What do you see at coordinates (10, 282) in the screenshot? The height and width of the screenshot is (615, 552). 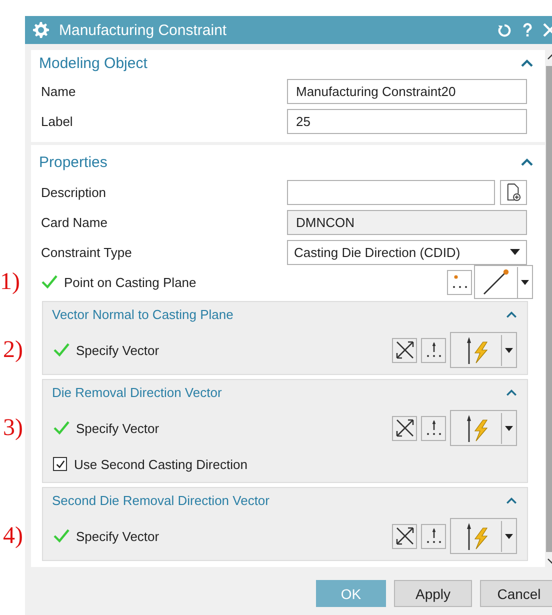 I see `annotation-label: 1)` at bounding box center [10, 282].